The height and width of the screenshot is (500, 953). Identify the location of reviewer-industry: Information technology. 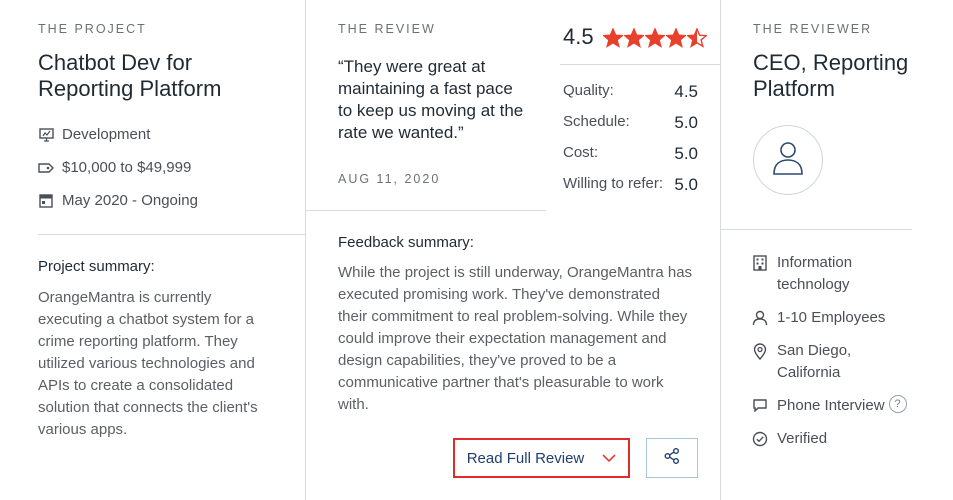
(801, 274).